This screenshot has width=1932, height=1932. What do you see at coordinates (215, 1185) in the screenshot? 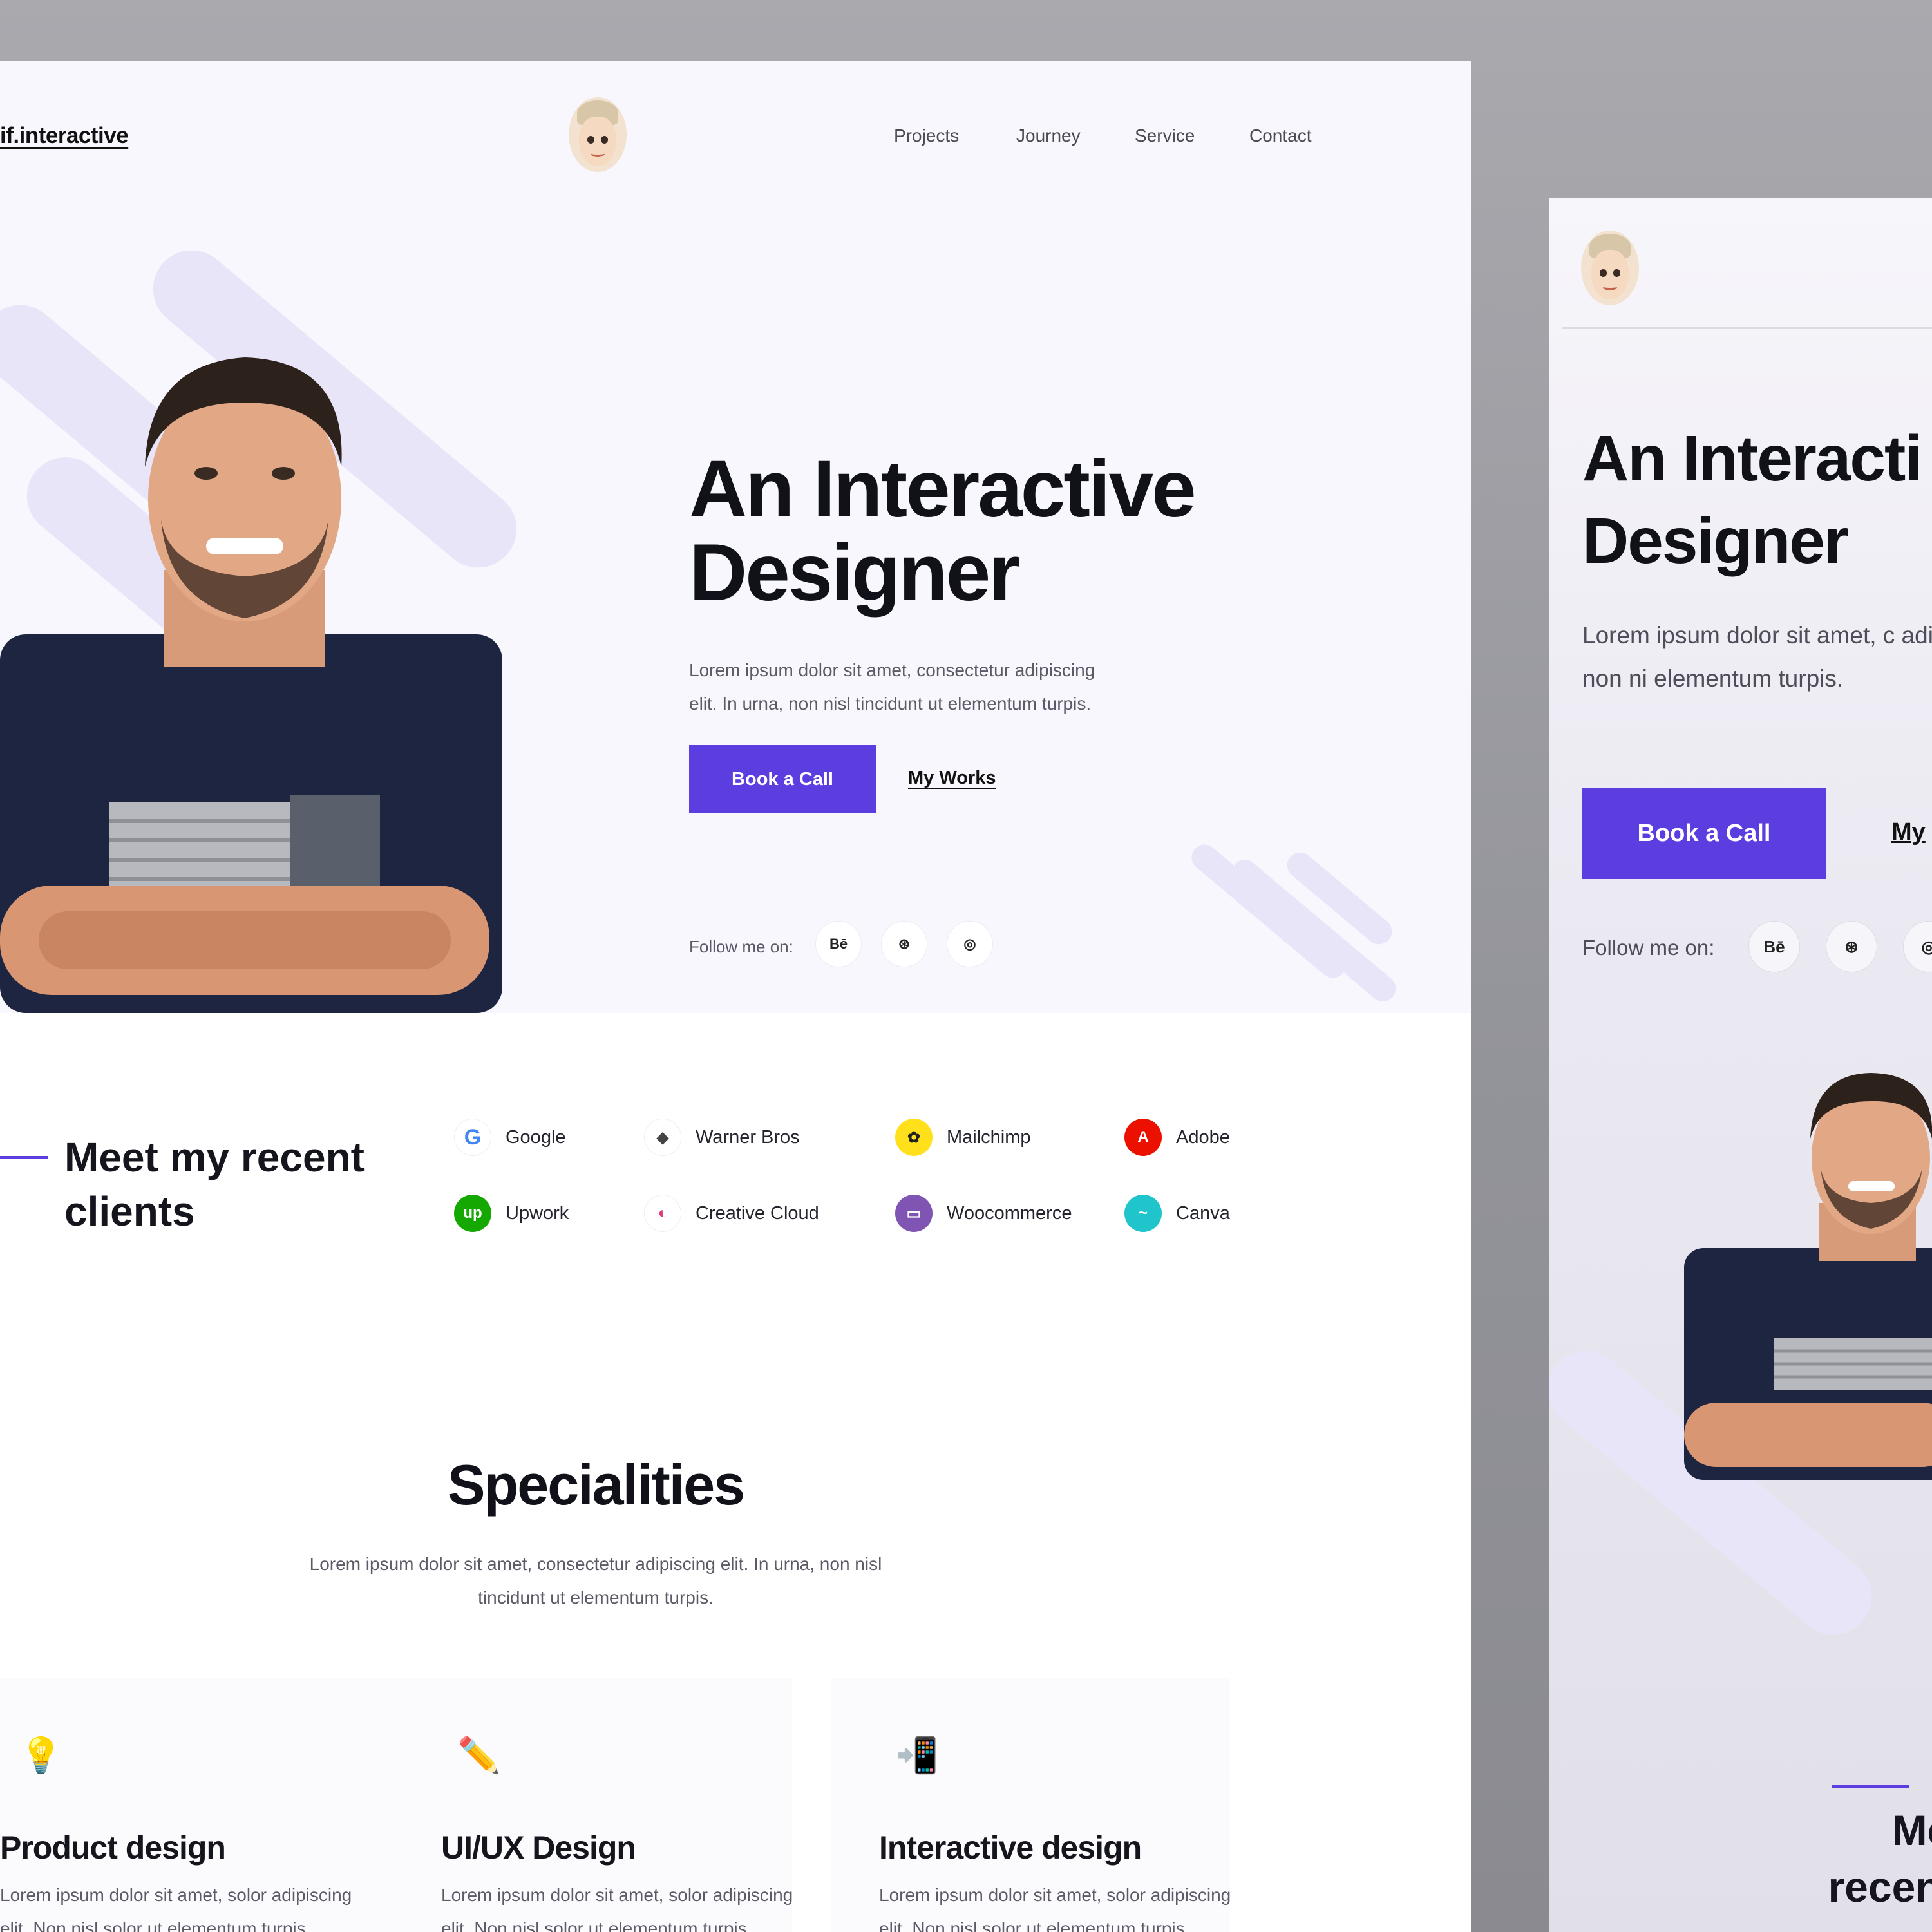
I see `clients-title: Meet my recent clients` at bounding box center [215, 1185].